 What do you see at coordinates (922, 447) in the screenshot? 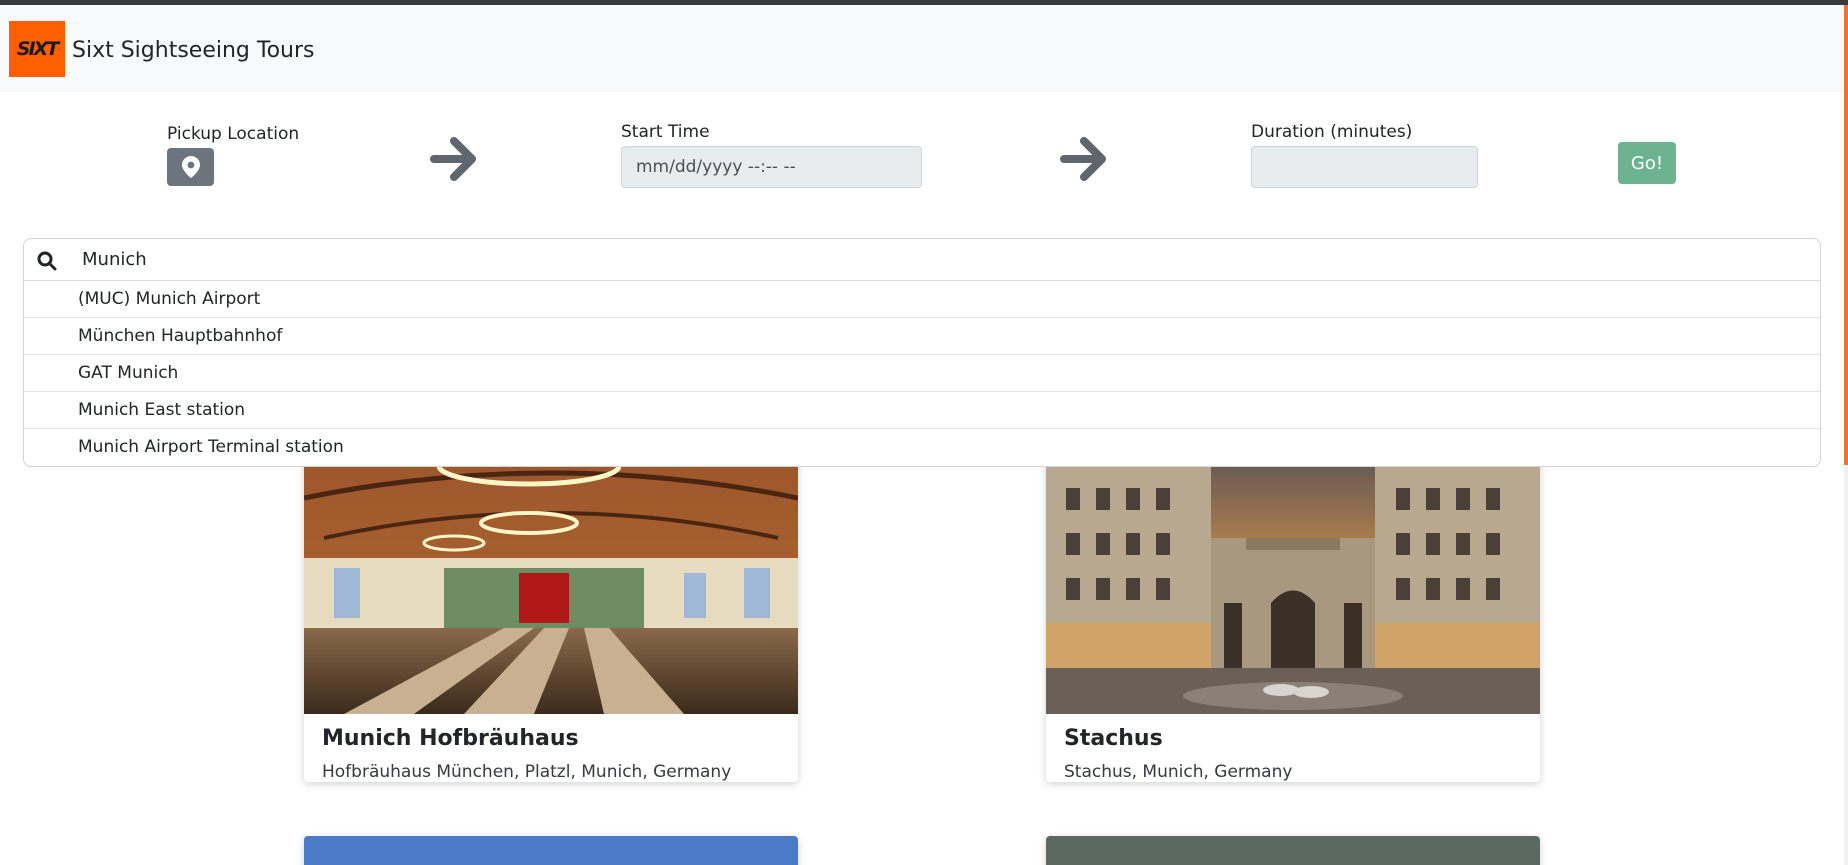
I see `search-result-item: Munich Airport Terminal station` at bounding box center [922, 447].